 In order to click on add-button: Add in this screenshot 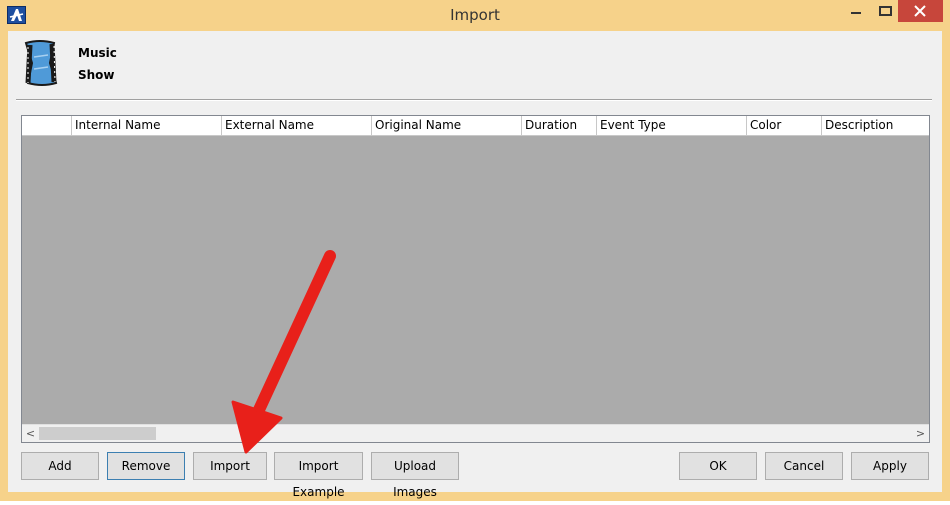, I will do `click(60, 466)`.